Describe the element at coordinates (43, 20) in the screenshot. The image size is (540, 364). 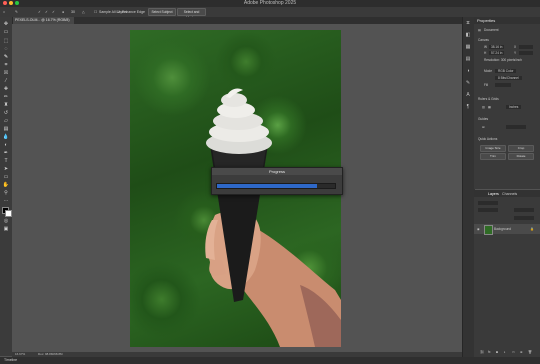
I see `document-tab: PEXELS-OLM... @ 16.7% (RGB/8)` at that location.